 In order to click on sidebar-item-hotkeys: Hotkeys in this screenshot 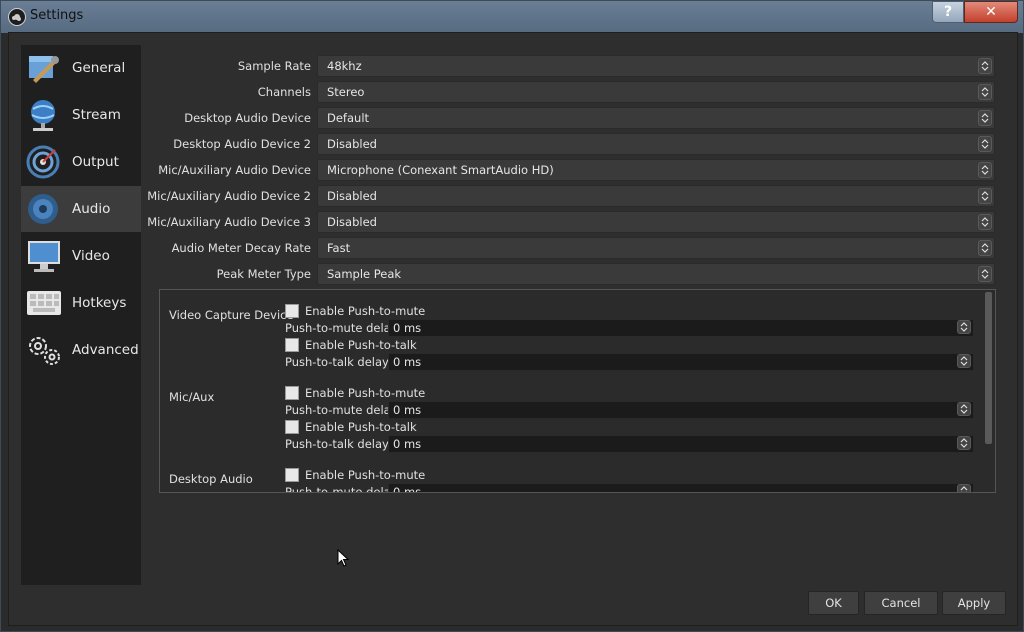, I will do `click(81, 303)`.